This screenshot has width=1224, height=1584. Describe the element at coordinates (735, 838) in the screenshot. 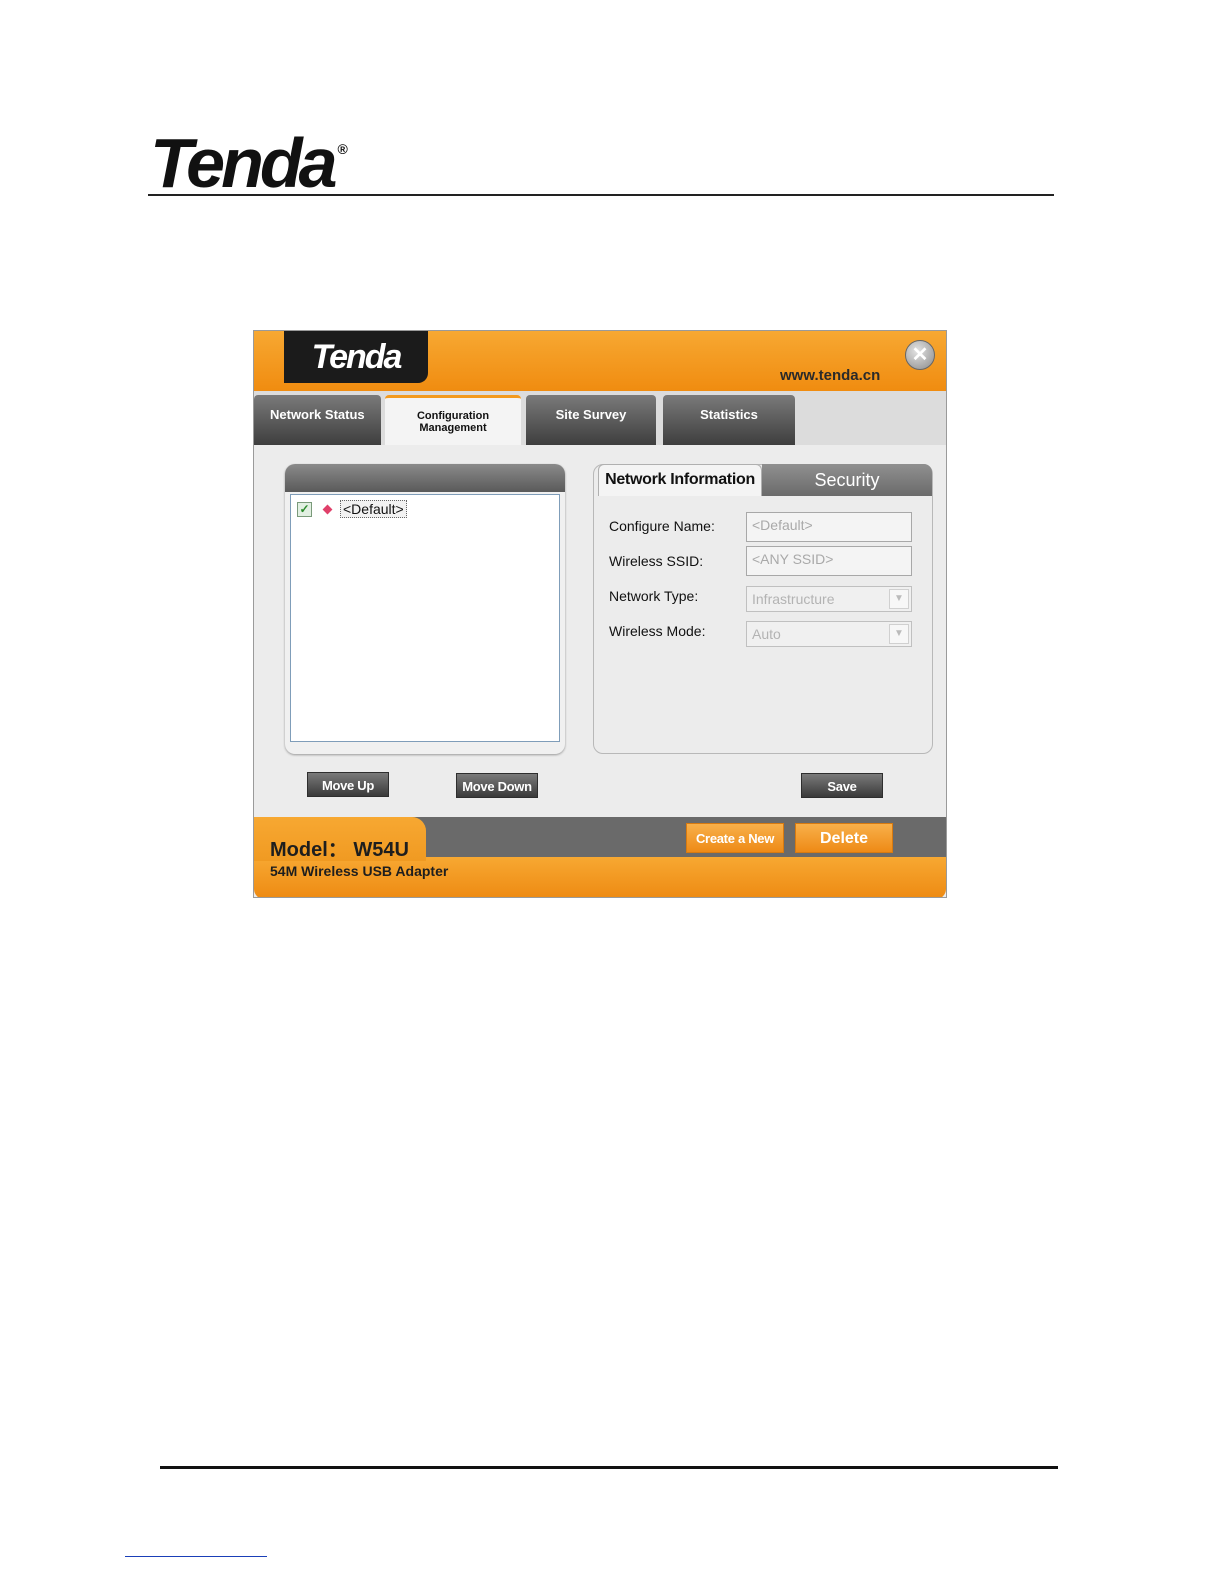

I see `create-new-button: Create a New` at that location.